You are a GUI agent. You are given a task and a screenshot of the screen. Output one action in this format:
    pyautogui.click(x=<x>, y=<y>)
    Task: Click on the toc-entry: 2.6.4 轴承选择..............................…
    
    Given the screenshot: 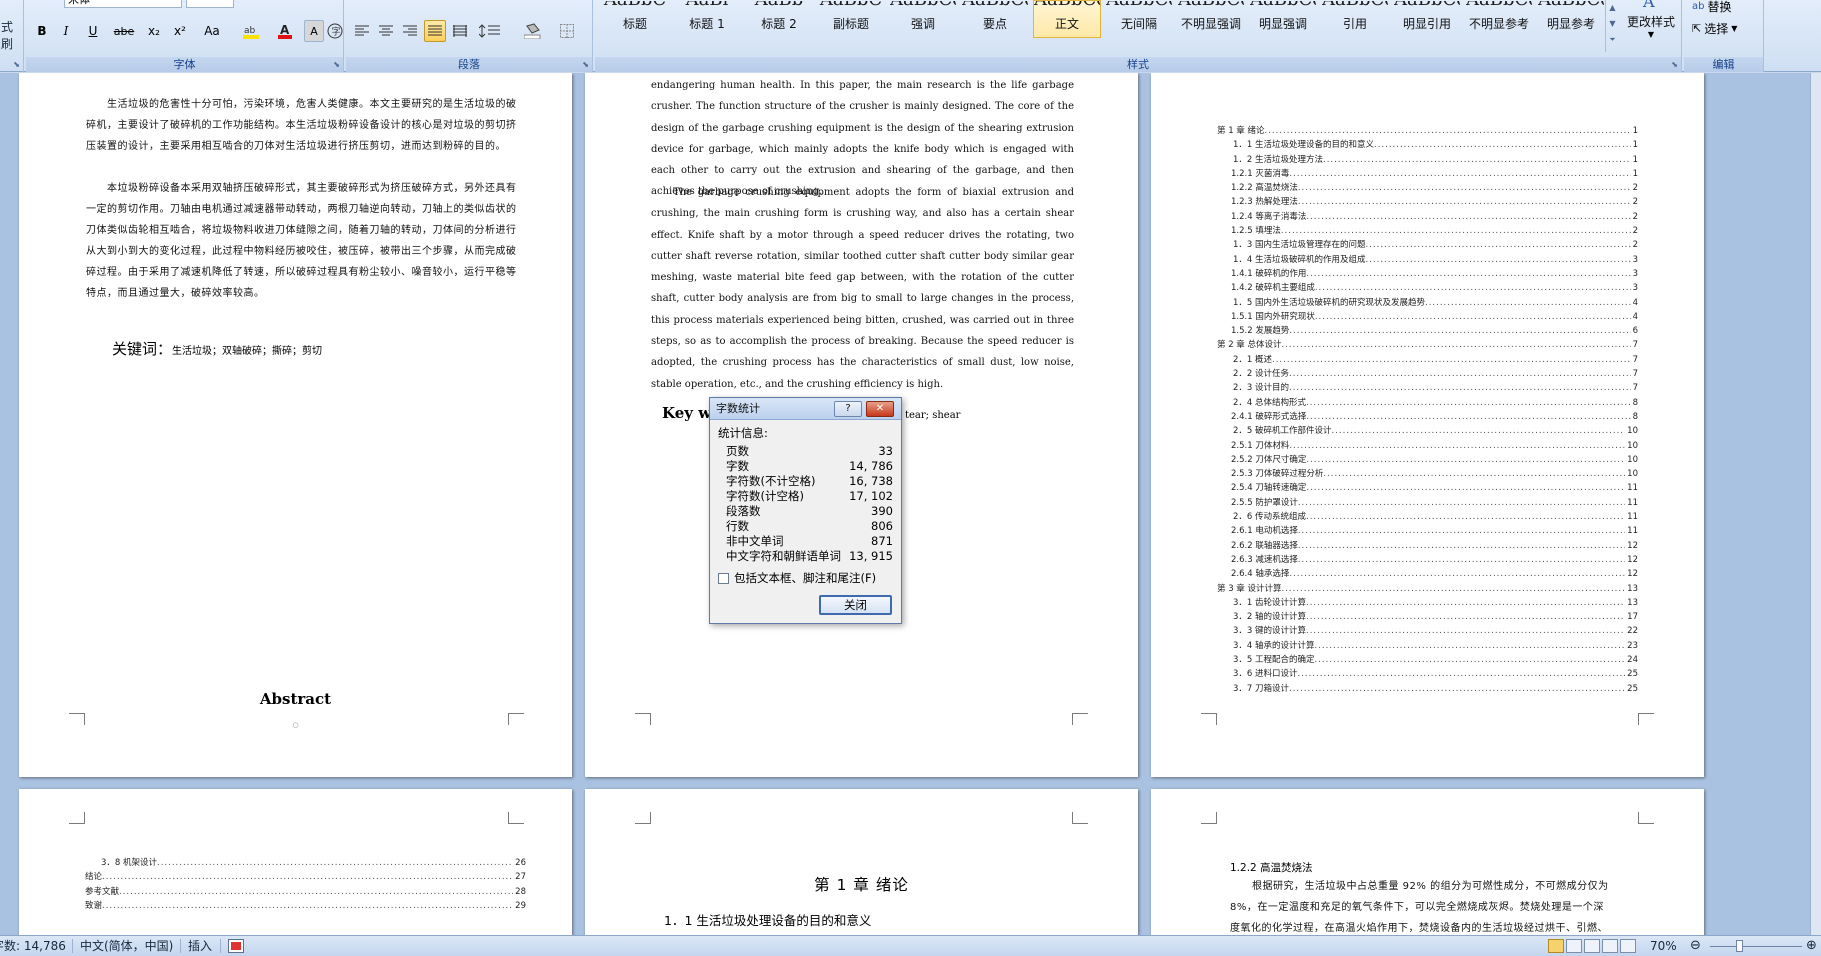 What is the action you would take?
    pyautogui.click(x=1427, y=574)
    